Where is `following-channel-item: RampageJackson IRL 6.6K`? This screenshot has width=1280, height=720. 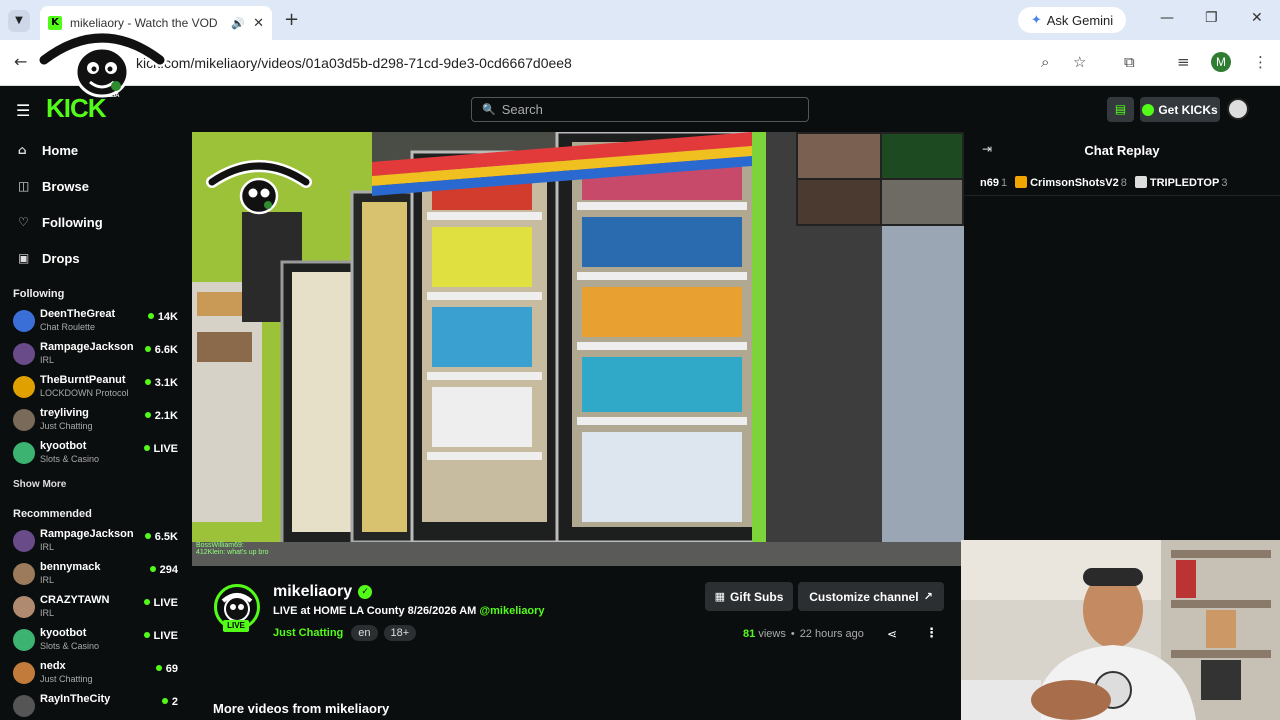
following-channel-item: RampageJackson IRL 6.6K is located at coordinates (96, 355).